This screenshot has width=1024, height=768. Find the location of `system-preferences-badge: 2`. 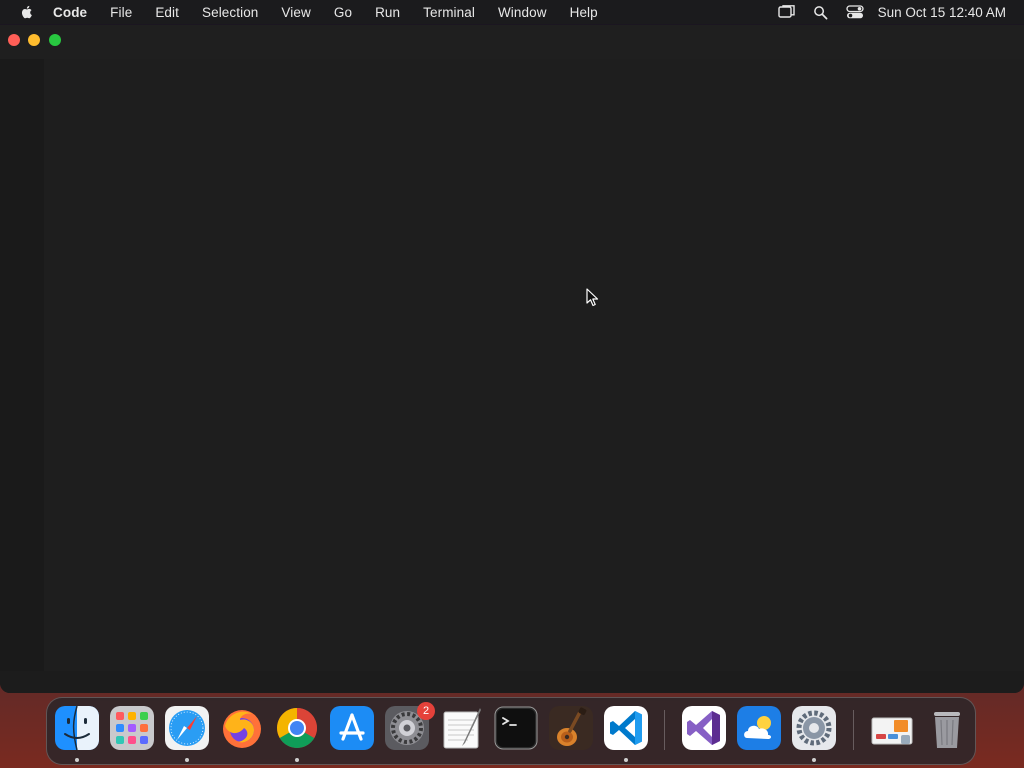

system-preferences-badge: 2 is located at coordinates (426, 711).